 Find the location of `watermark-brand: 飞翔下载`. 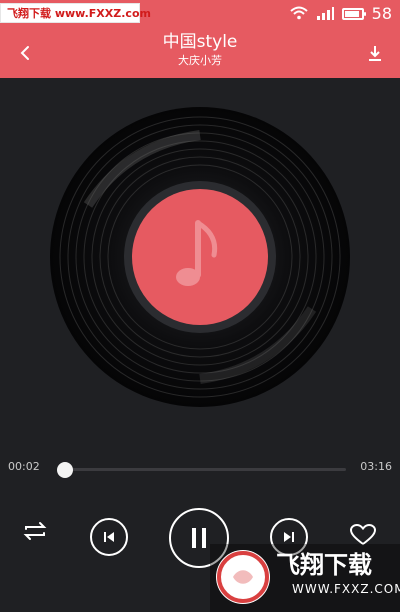

watermark-brand: 飞翔下载 is located at coordinates (324, 565).